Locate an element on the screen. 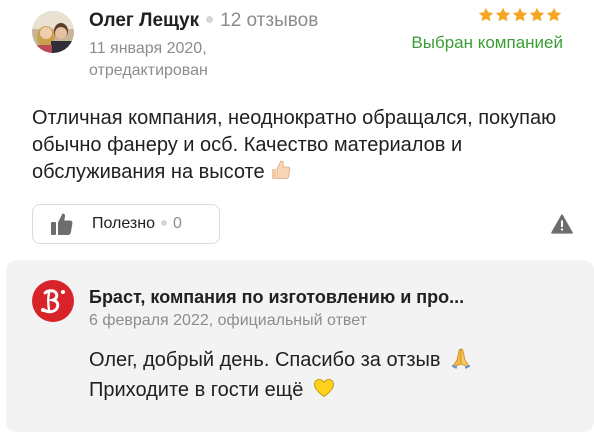 This screenshot has width=594, height=432. author-review-count: 12 отзывов is located at coordinates (269, 20).